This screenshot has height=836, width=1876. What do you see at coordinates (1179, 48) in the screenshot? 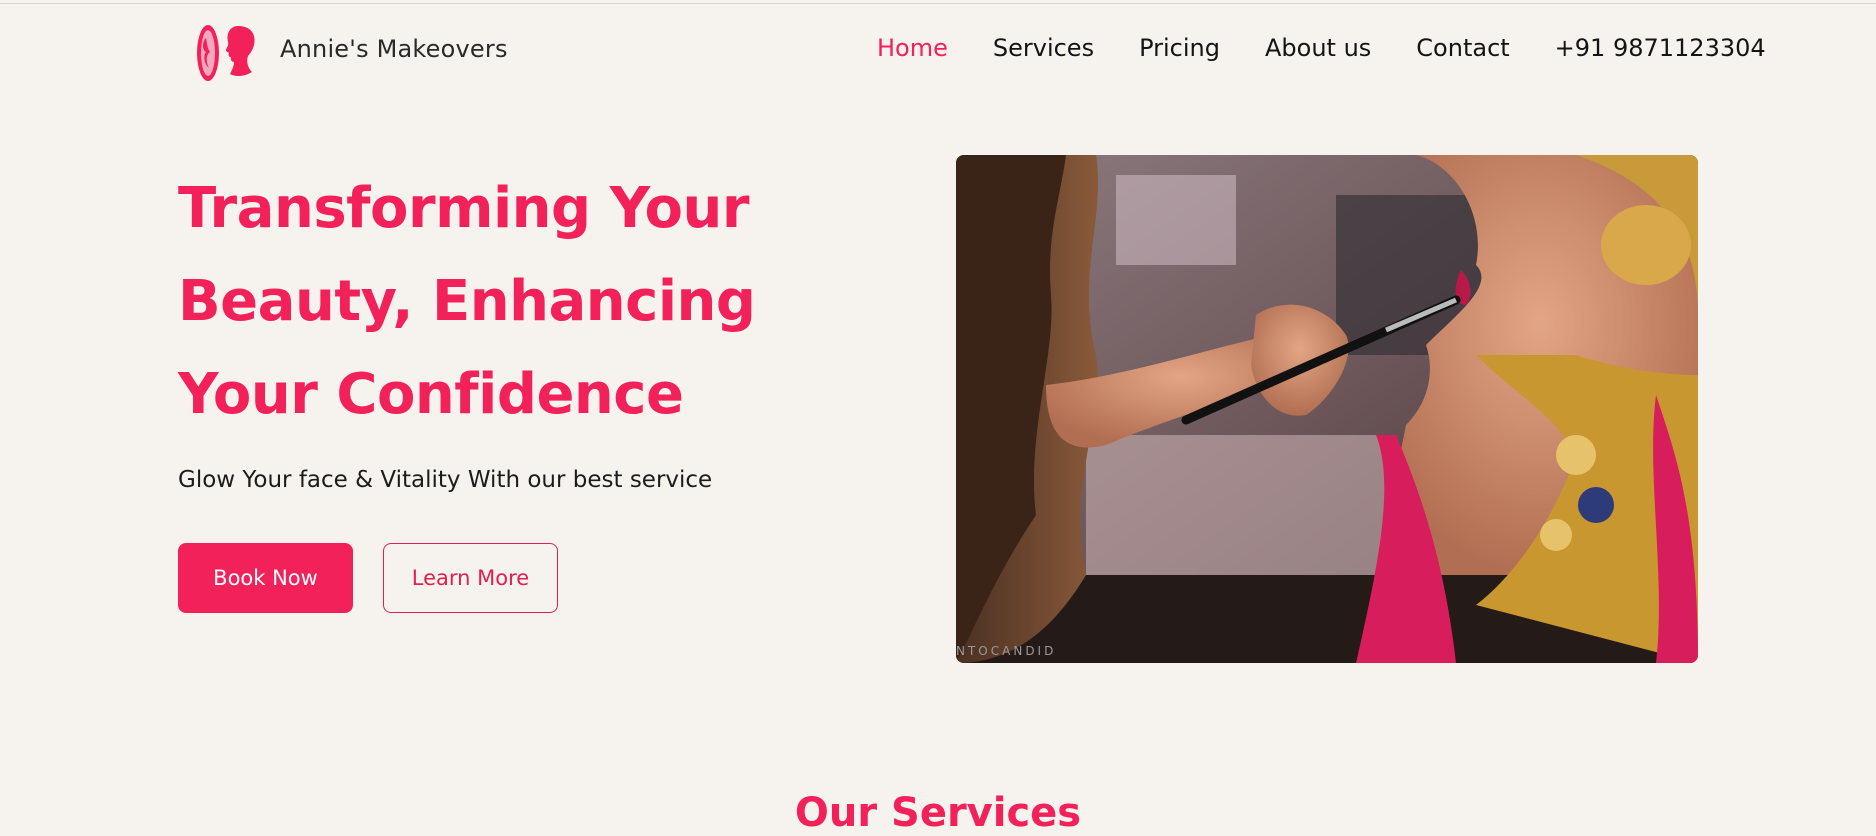
I see `nav-pricing: Pricing` at bounding box center [1179, 48].